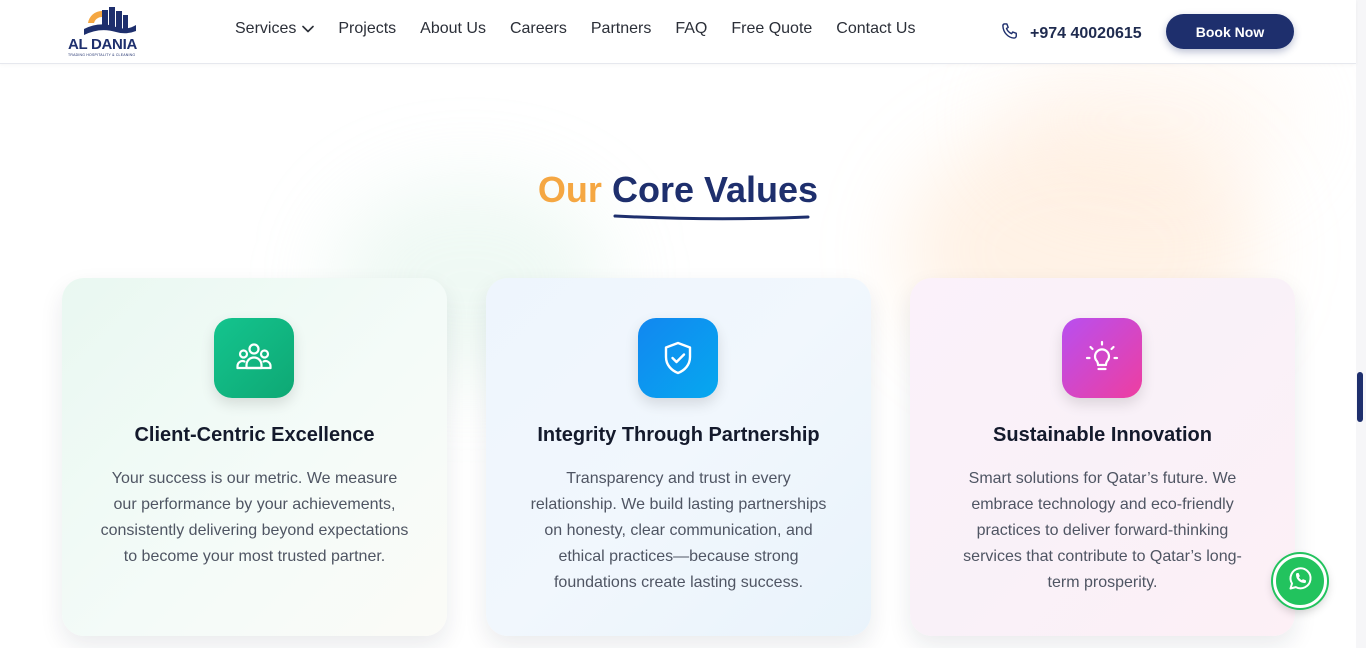 This screenshot has width=1366, height=648. I want to click on nav-item-label: FAQ, so click(691, 28).